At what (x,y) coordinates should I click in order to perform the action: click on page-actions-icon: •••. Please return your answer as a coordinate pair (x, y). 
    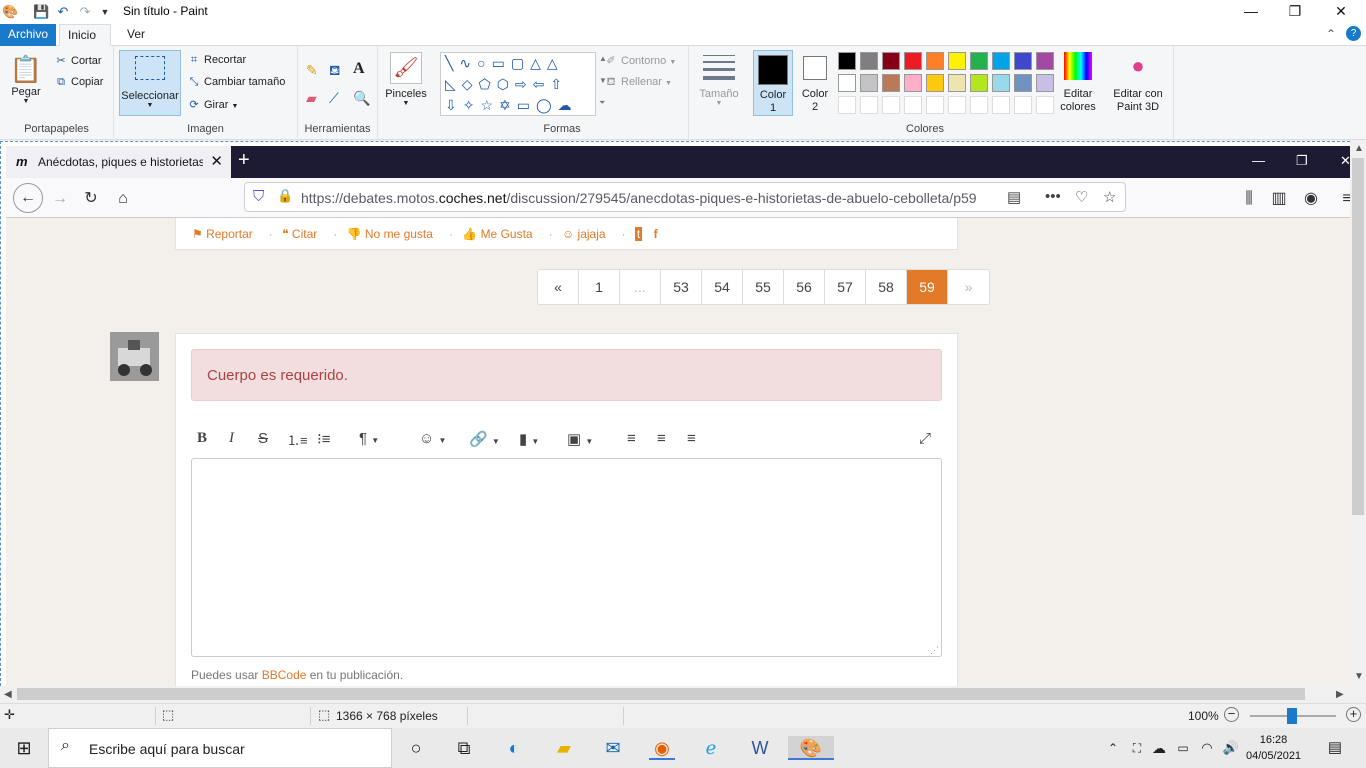
    Looking at the image, I should click on (1053, 196).